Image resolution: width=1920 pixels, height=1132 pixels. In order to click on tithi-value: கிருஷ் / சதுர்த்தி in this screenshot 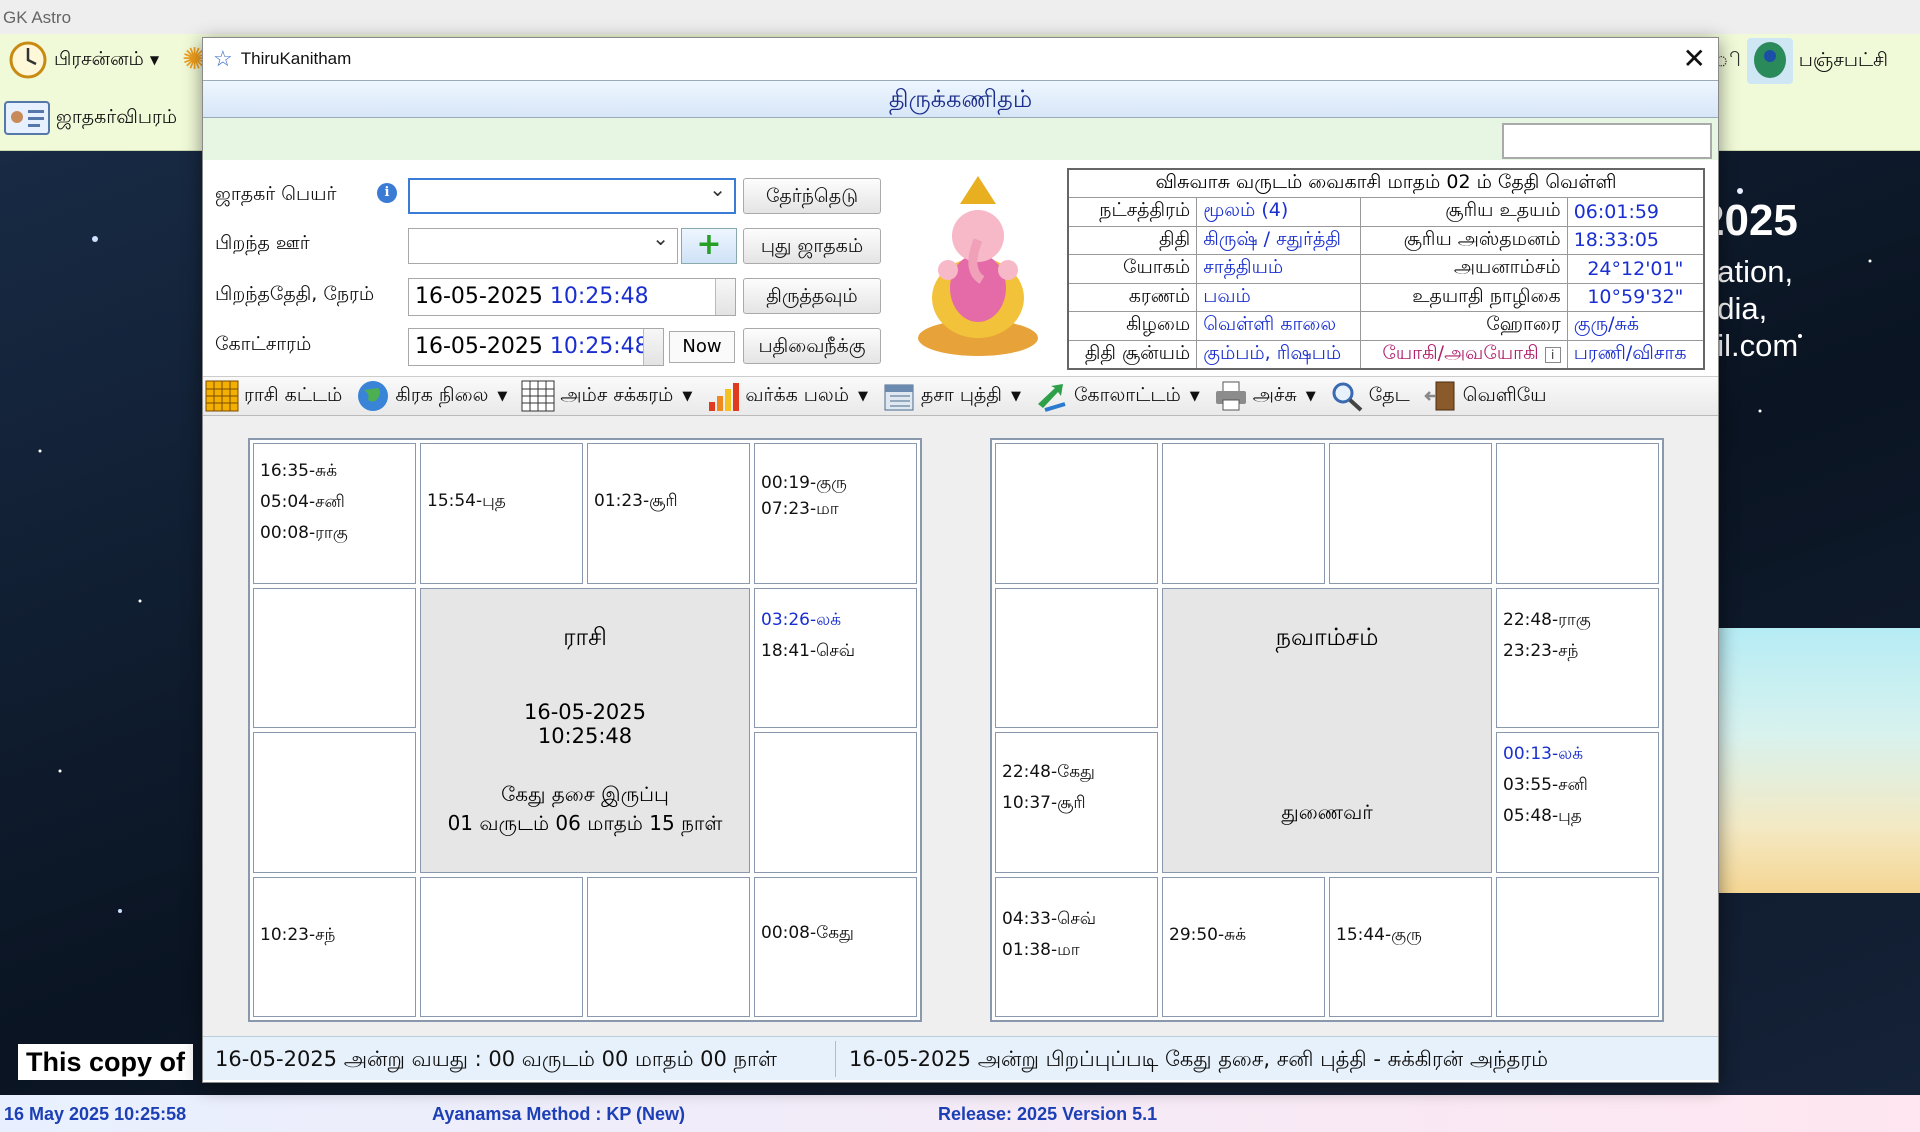, I will do `click(1278, 240)`.